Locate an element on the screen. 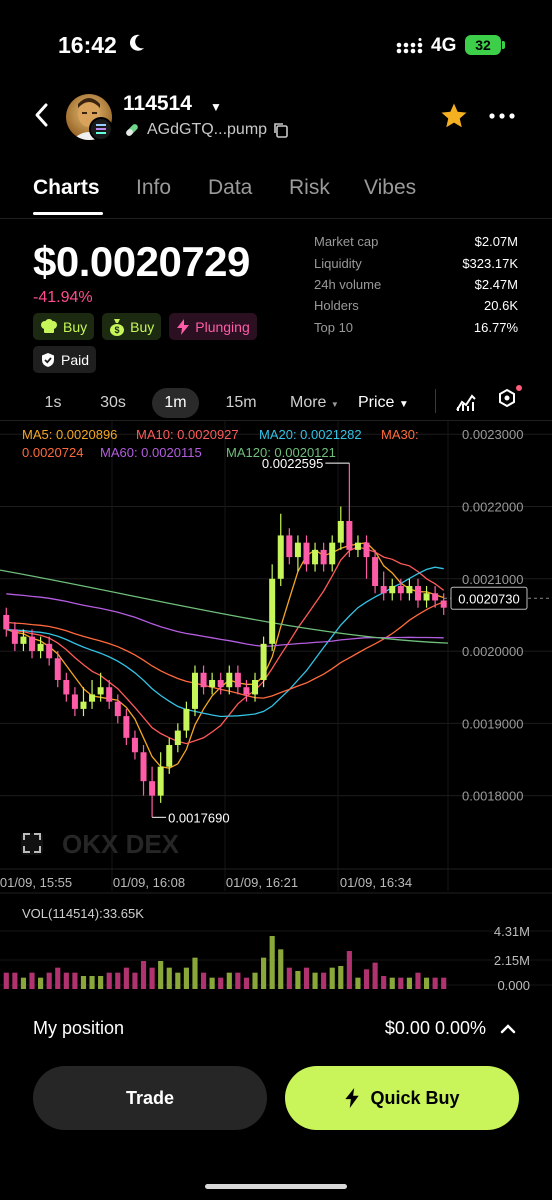 The width and height of the screenshot is (552, 1200). status-time: 16:42 is located at coordinates (87, 45).